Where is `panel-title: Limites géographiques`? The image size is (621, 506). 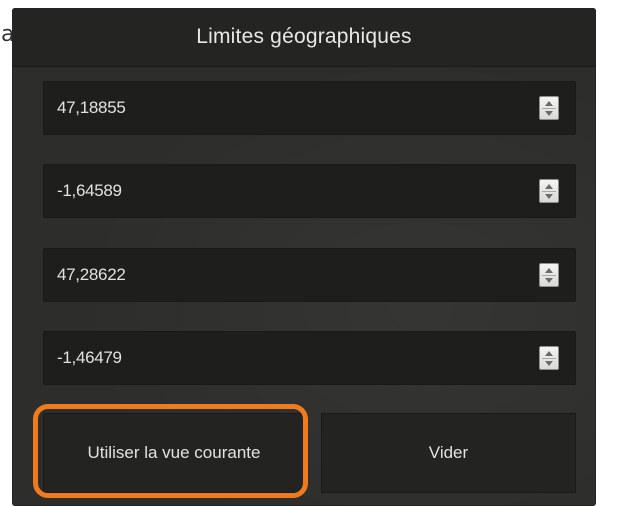
panel-title: Limites géographiques is located at coordinates (304, 36).